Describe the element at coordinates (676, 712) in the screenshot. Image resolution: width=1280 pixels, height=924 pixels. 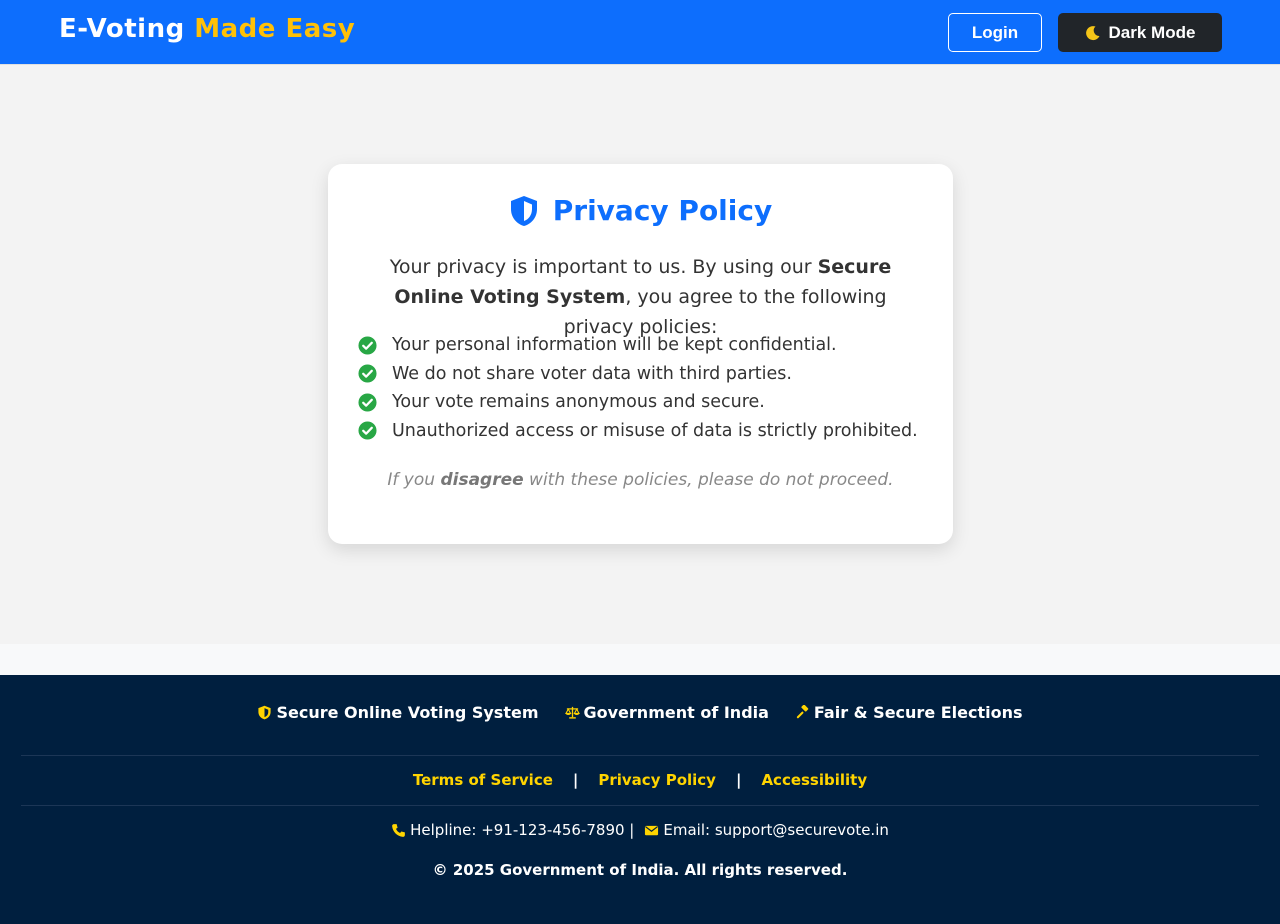
I see `footer-badge-label: Government of India` at that location.